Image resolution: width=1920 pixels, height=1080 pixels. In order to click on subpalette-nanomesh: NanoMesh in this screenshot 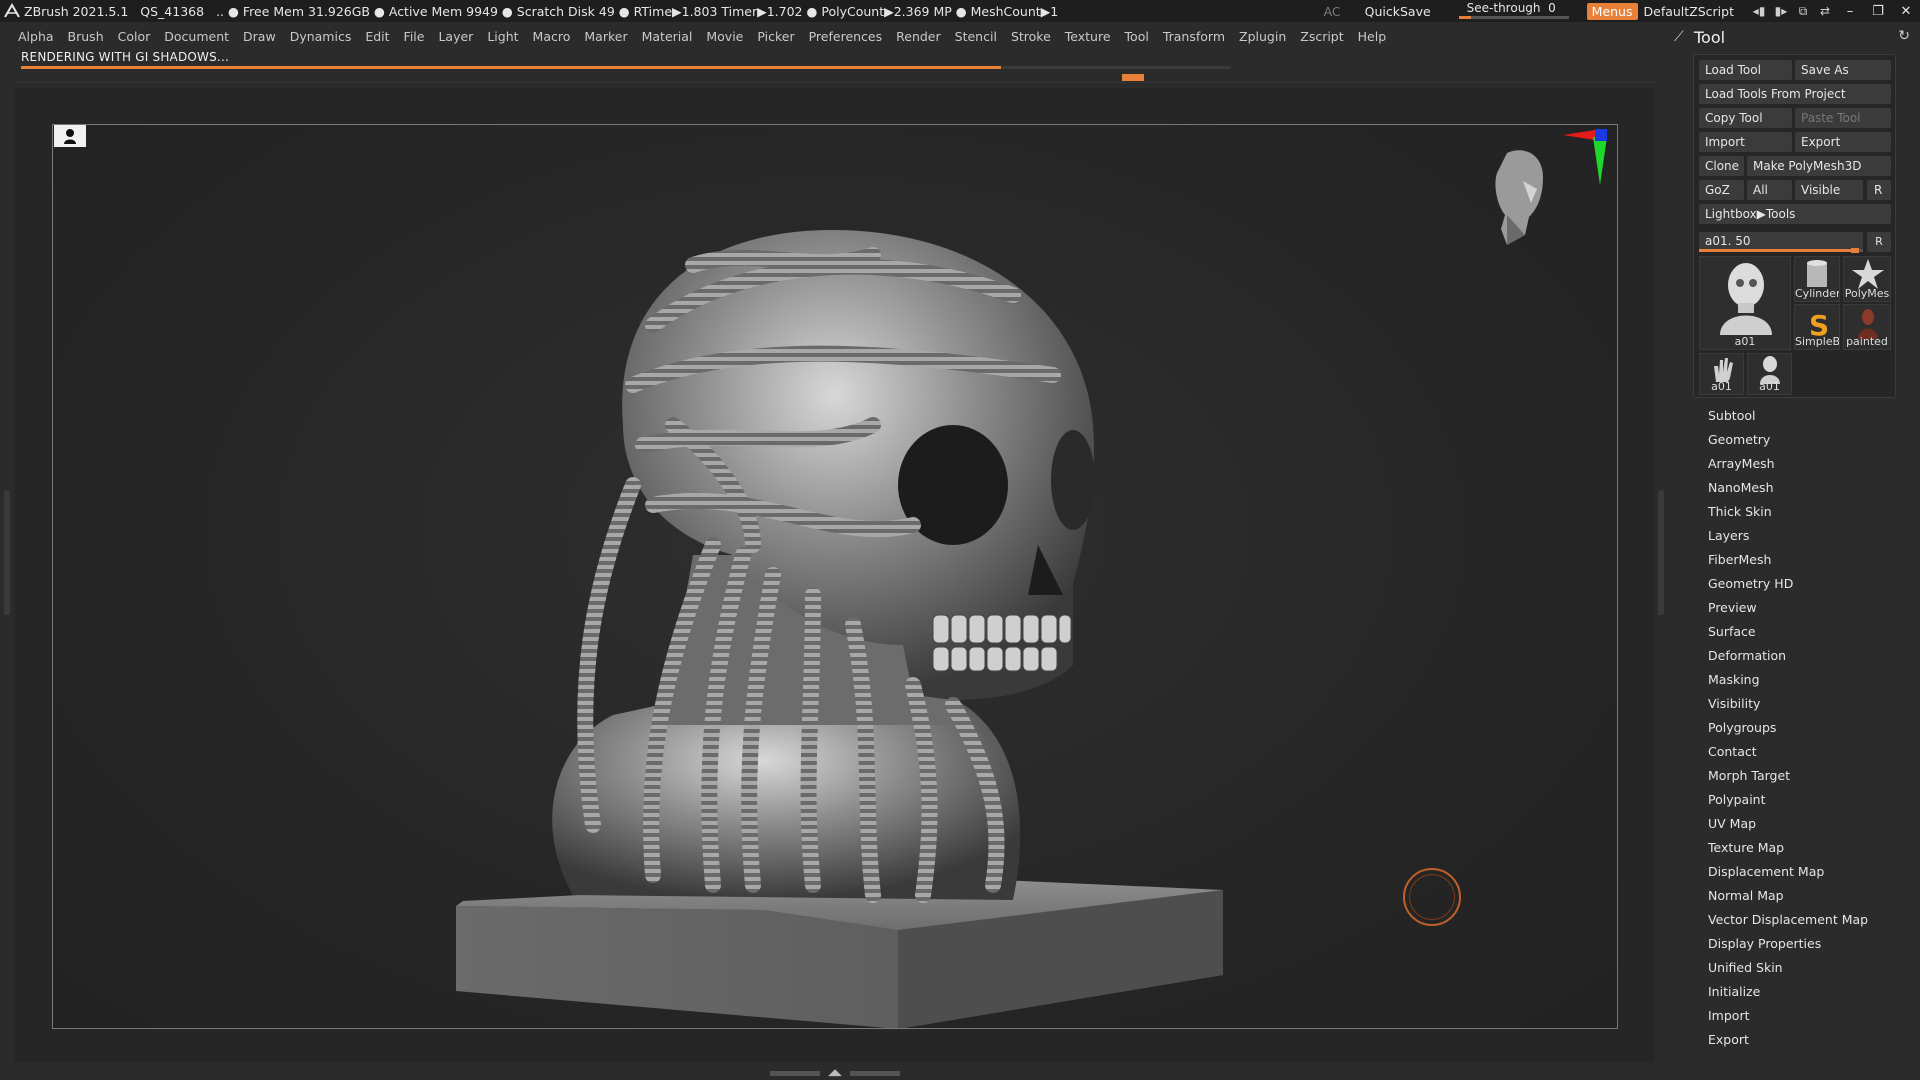, I will do `click(1808, 488)`.